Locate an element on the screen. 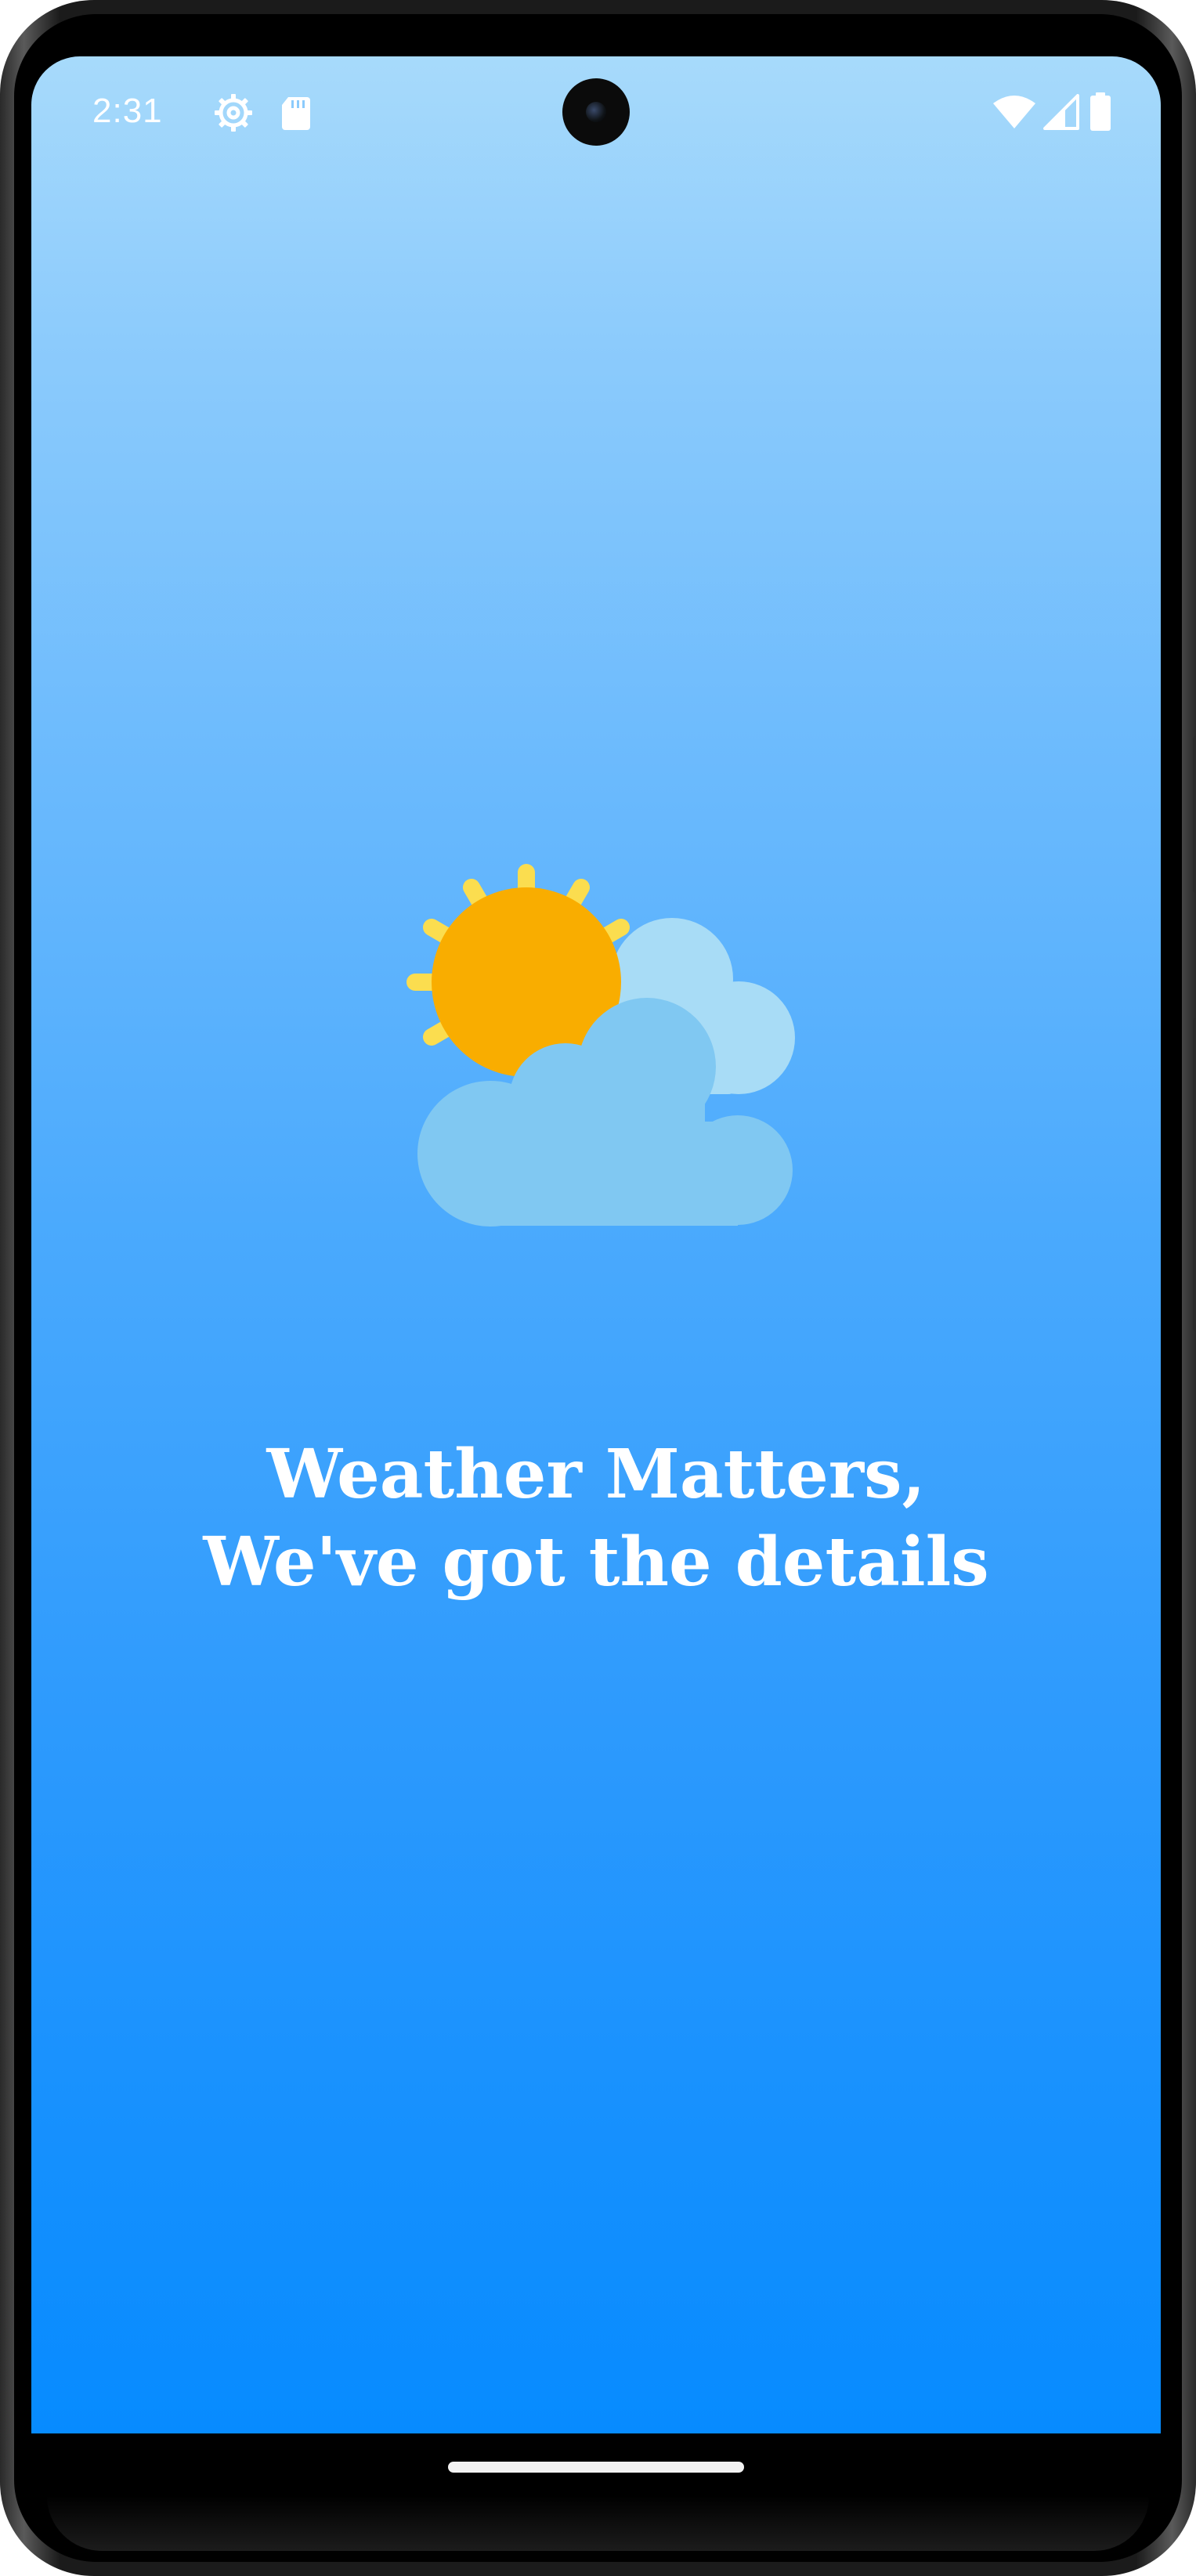 The height and width of the screenshot is (2576, 1196). front-camera is located at coordinates (596, 112).